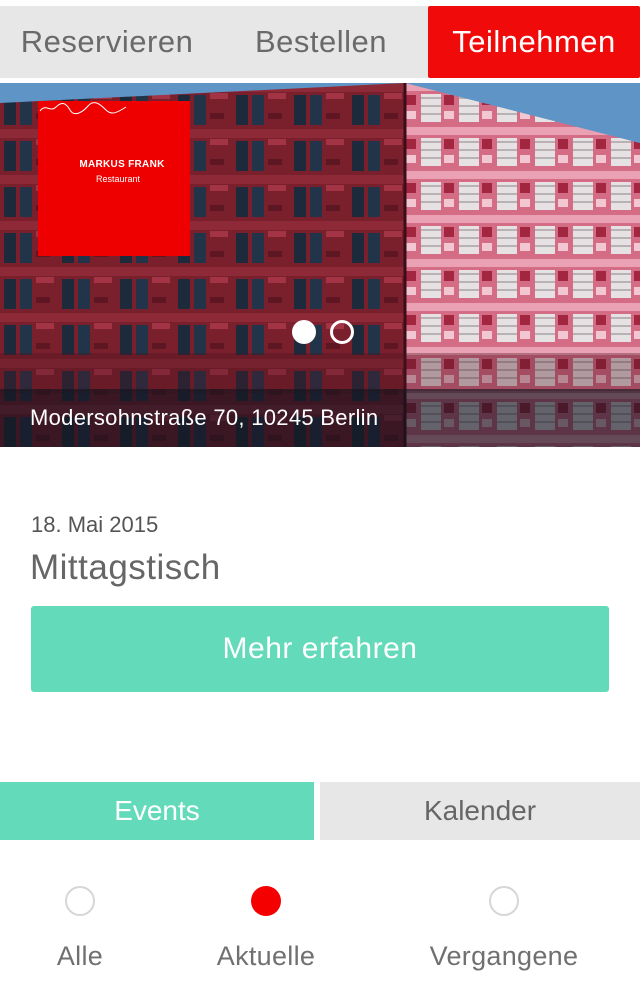 The width and height of the screenshot is (640, 1008). Describe the element at coordinates (90, 929) in the screenshot. I see `filter-alle: Alle` at that location.